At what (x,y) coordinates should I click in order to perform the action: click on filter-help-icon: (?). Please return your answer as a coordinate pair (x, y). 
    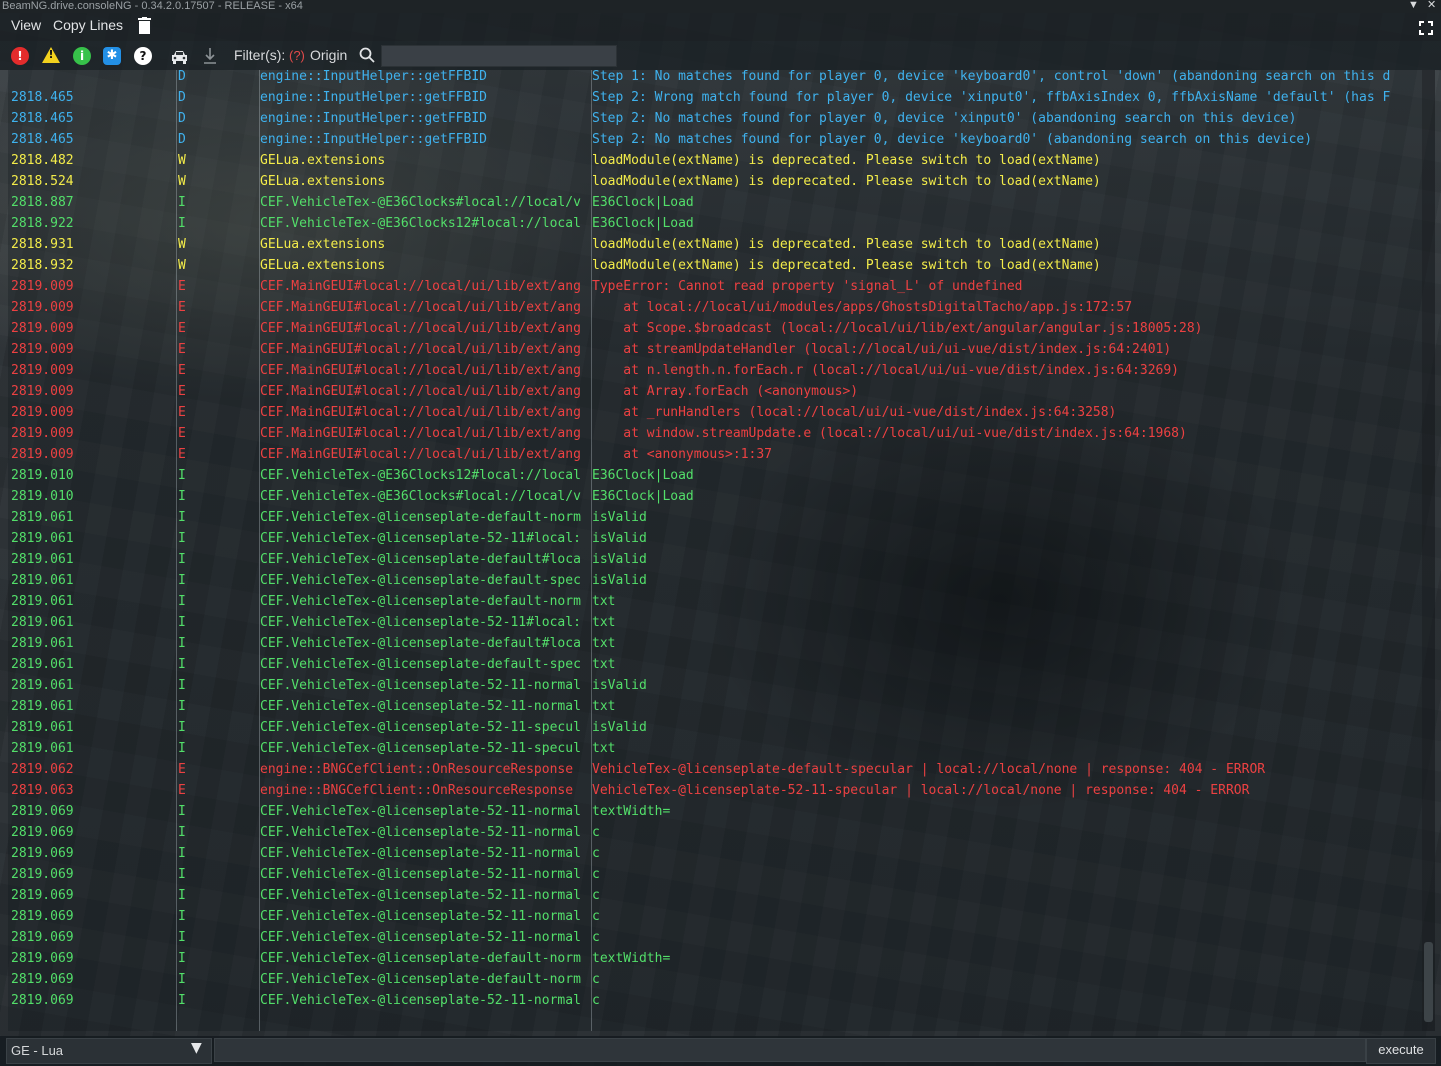
    Looking at the image, I should click on (297, 55).